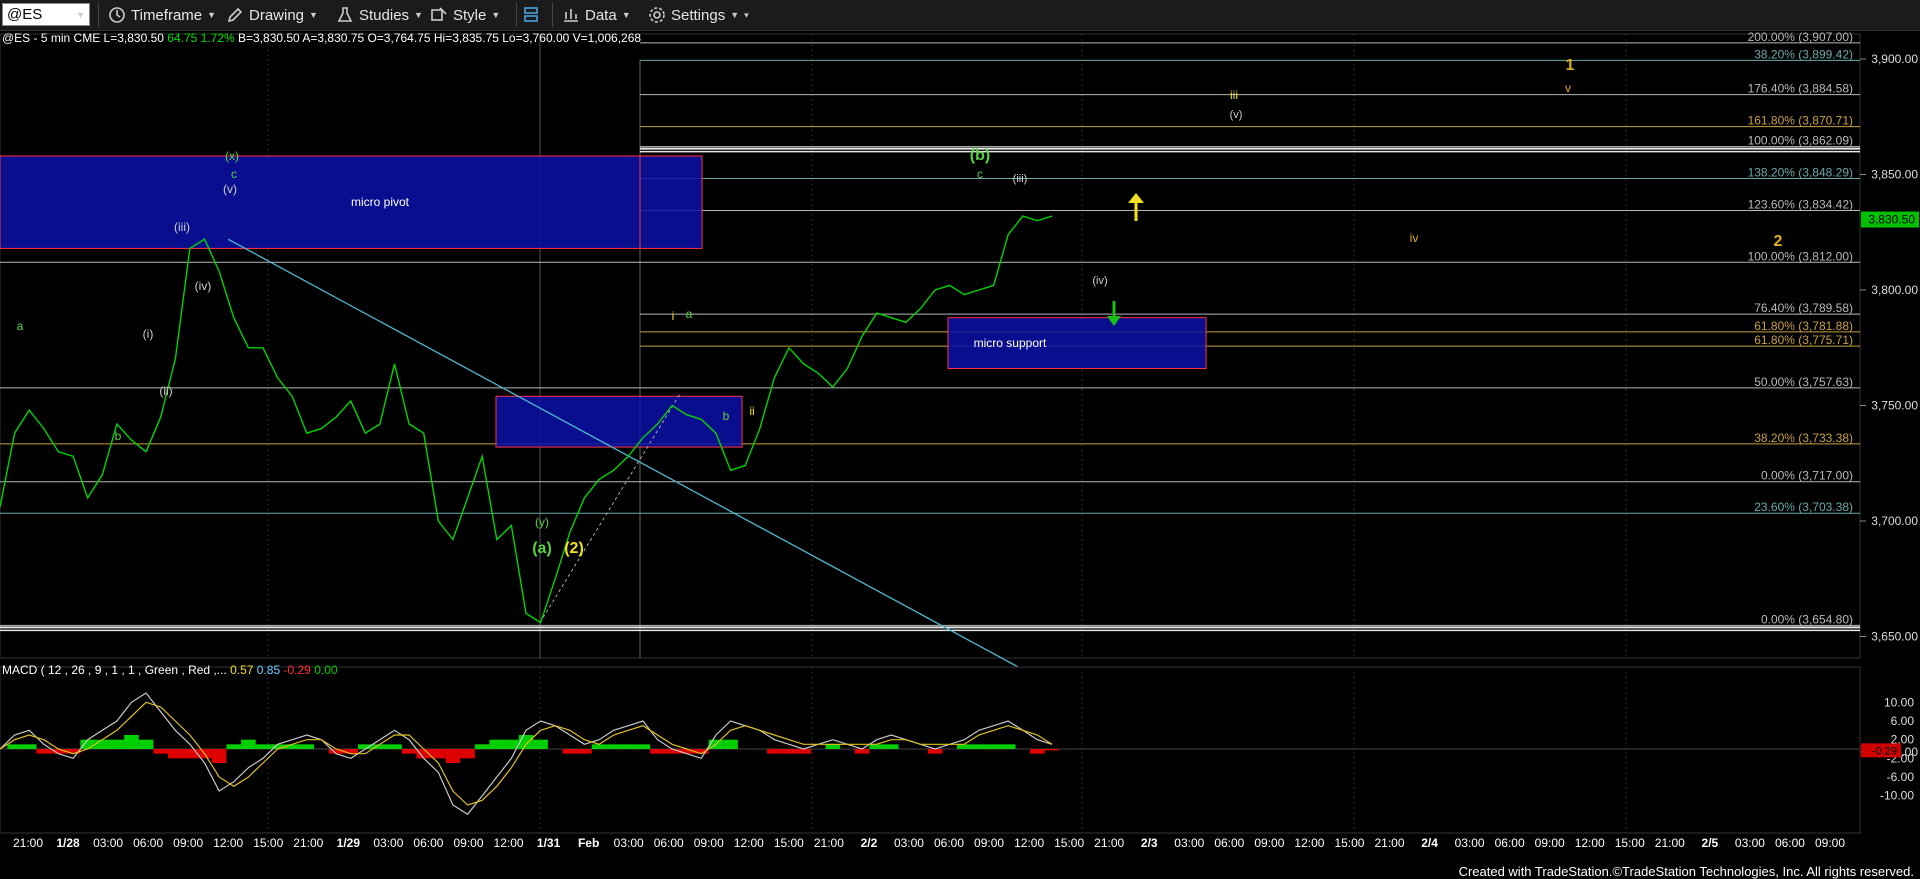 This screenshot has width=1920, height=879. What do you see at coordinates (1010, 343) in the screenshot?
I see `zone-label: micro support` at bounding box center [1010, 343].